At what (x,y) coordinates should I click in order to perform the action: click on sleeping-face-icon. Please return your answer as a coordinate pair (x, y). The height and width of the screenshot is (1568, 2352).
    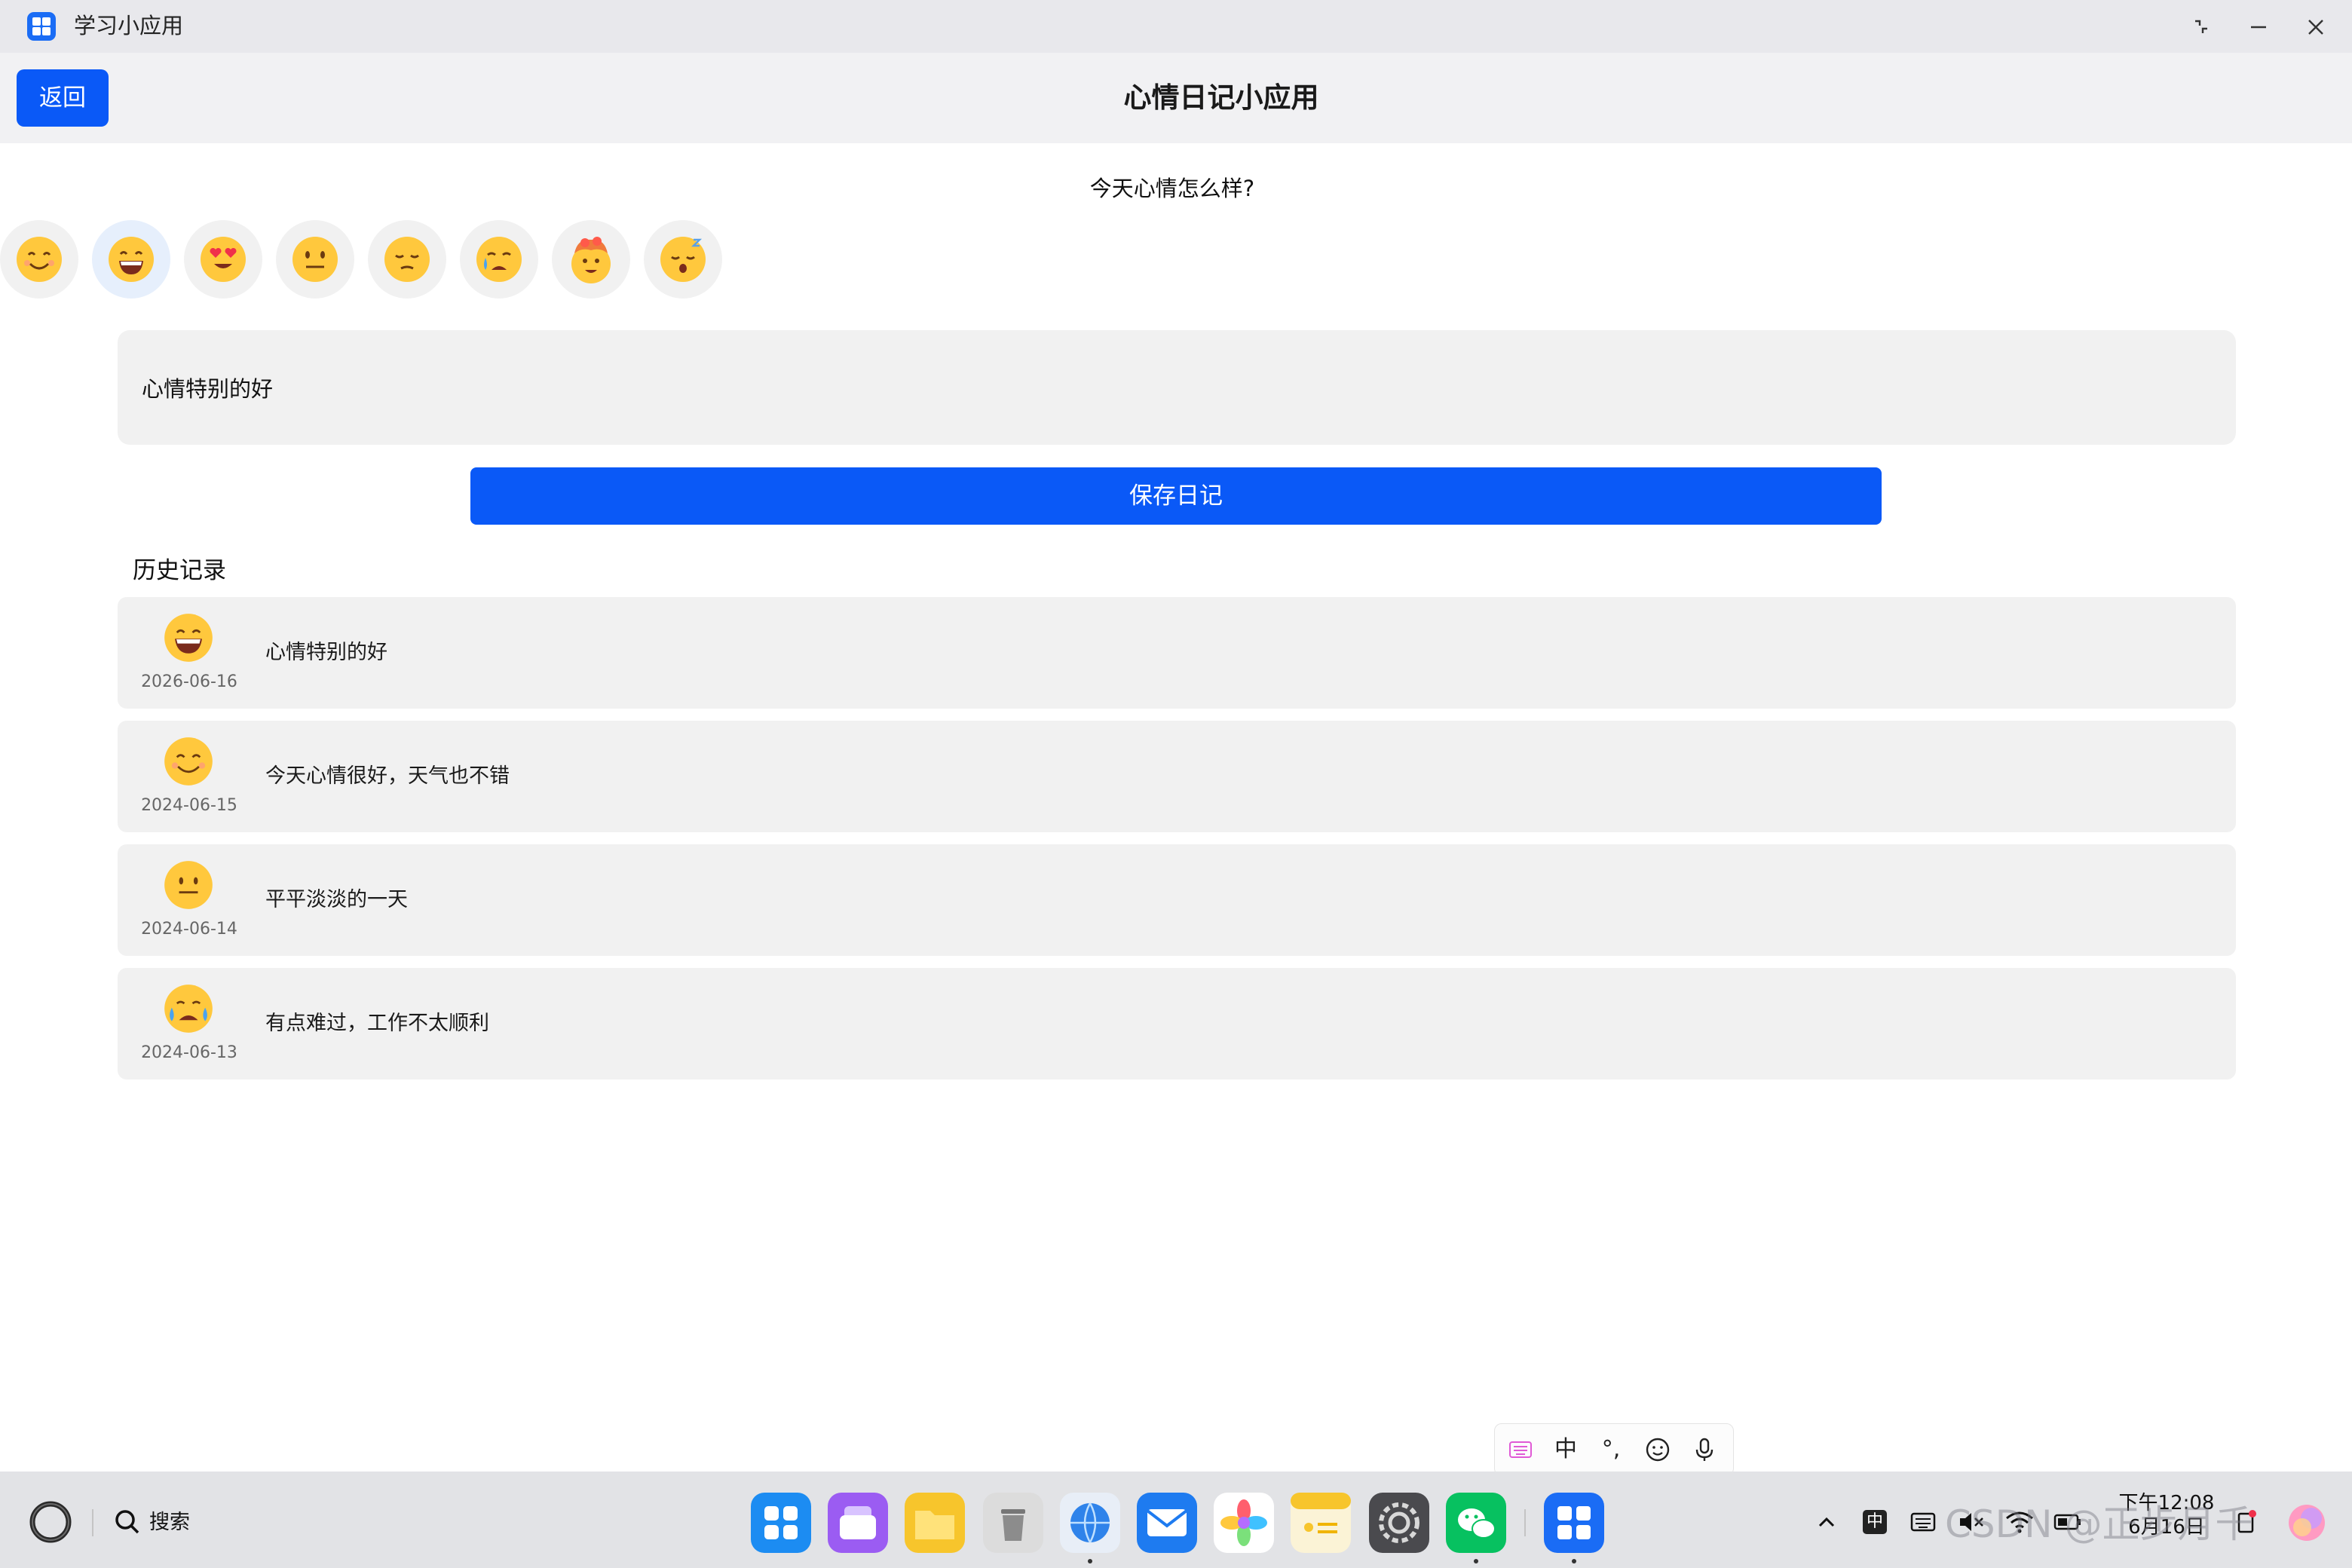
    Looking at the image, I should click on (683, 259).